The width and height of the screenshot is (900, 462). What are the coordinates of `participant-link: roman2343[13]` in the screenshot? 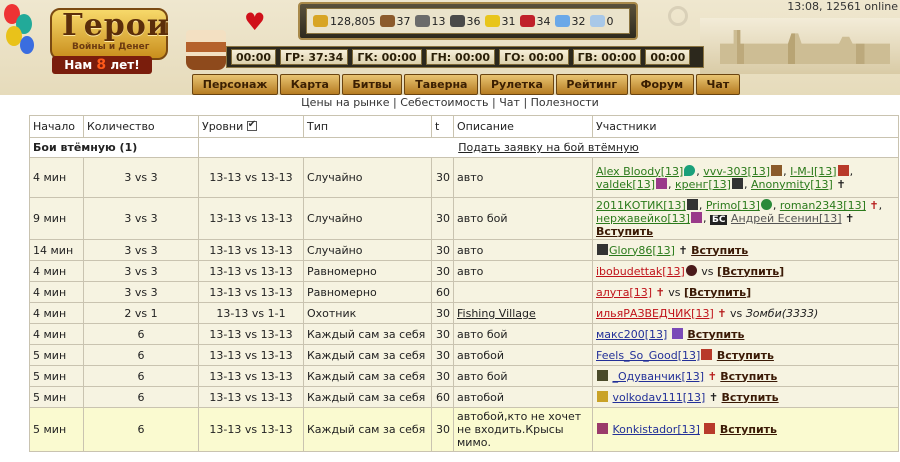 It's located at (823, 205).